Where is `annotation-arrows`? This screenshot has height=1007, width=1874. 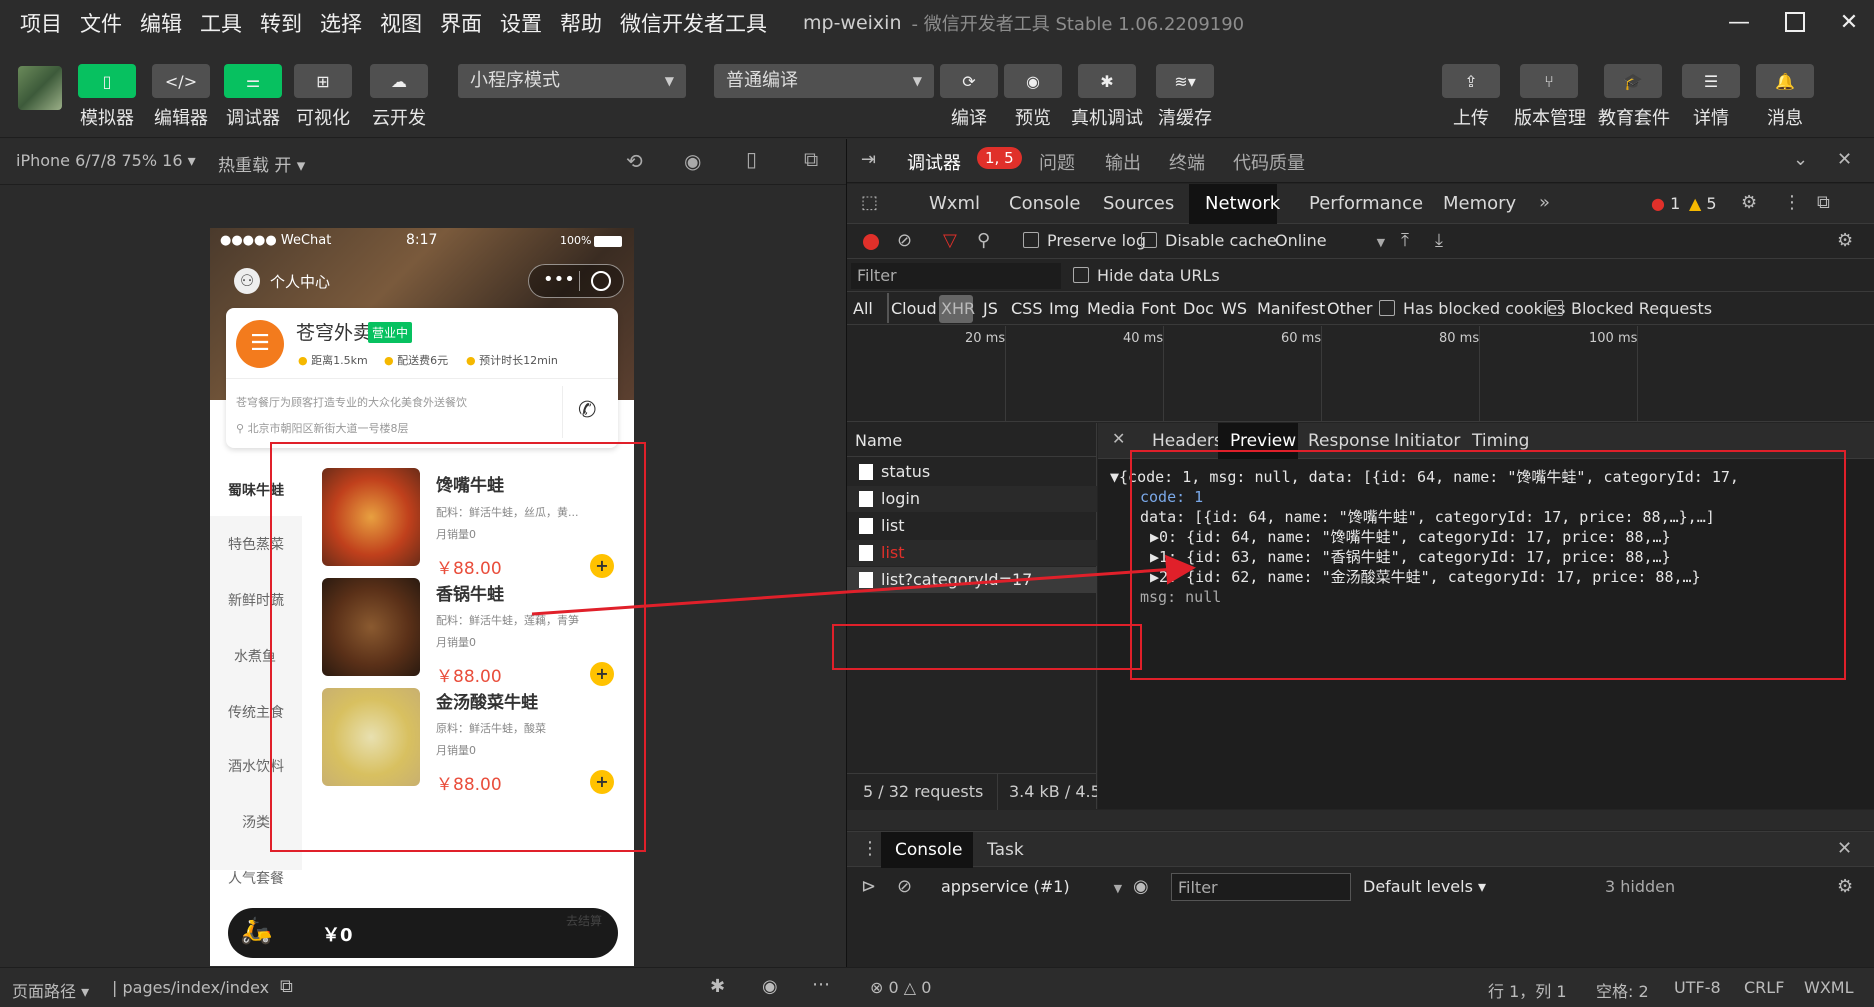 annotation-arrows is located at coordinates (863, 585).